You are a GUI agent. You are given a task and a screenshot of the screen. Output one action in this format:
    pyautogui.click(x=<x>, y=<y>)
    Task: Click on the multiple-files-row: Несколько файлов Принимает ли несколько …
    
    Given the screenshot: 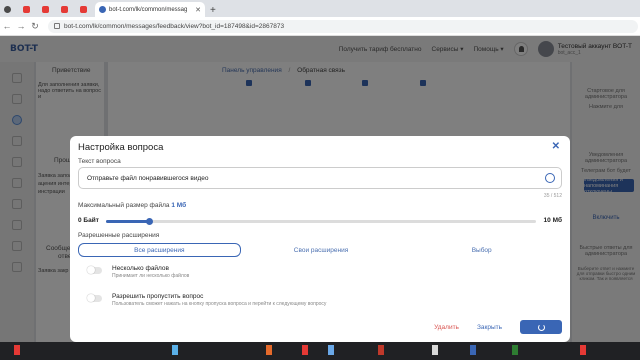 What is the action you would take?
    pyautogui.click(x=138, y=272)
    